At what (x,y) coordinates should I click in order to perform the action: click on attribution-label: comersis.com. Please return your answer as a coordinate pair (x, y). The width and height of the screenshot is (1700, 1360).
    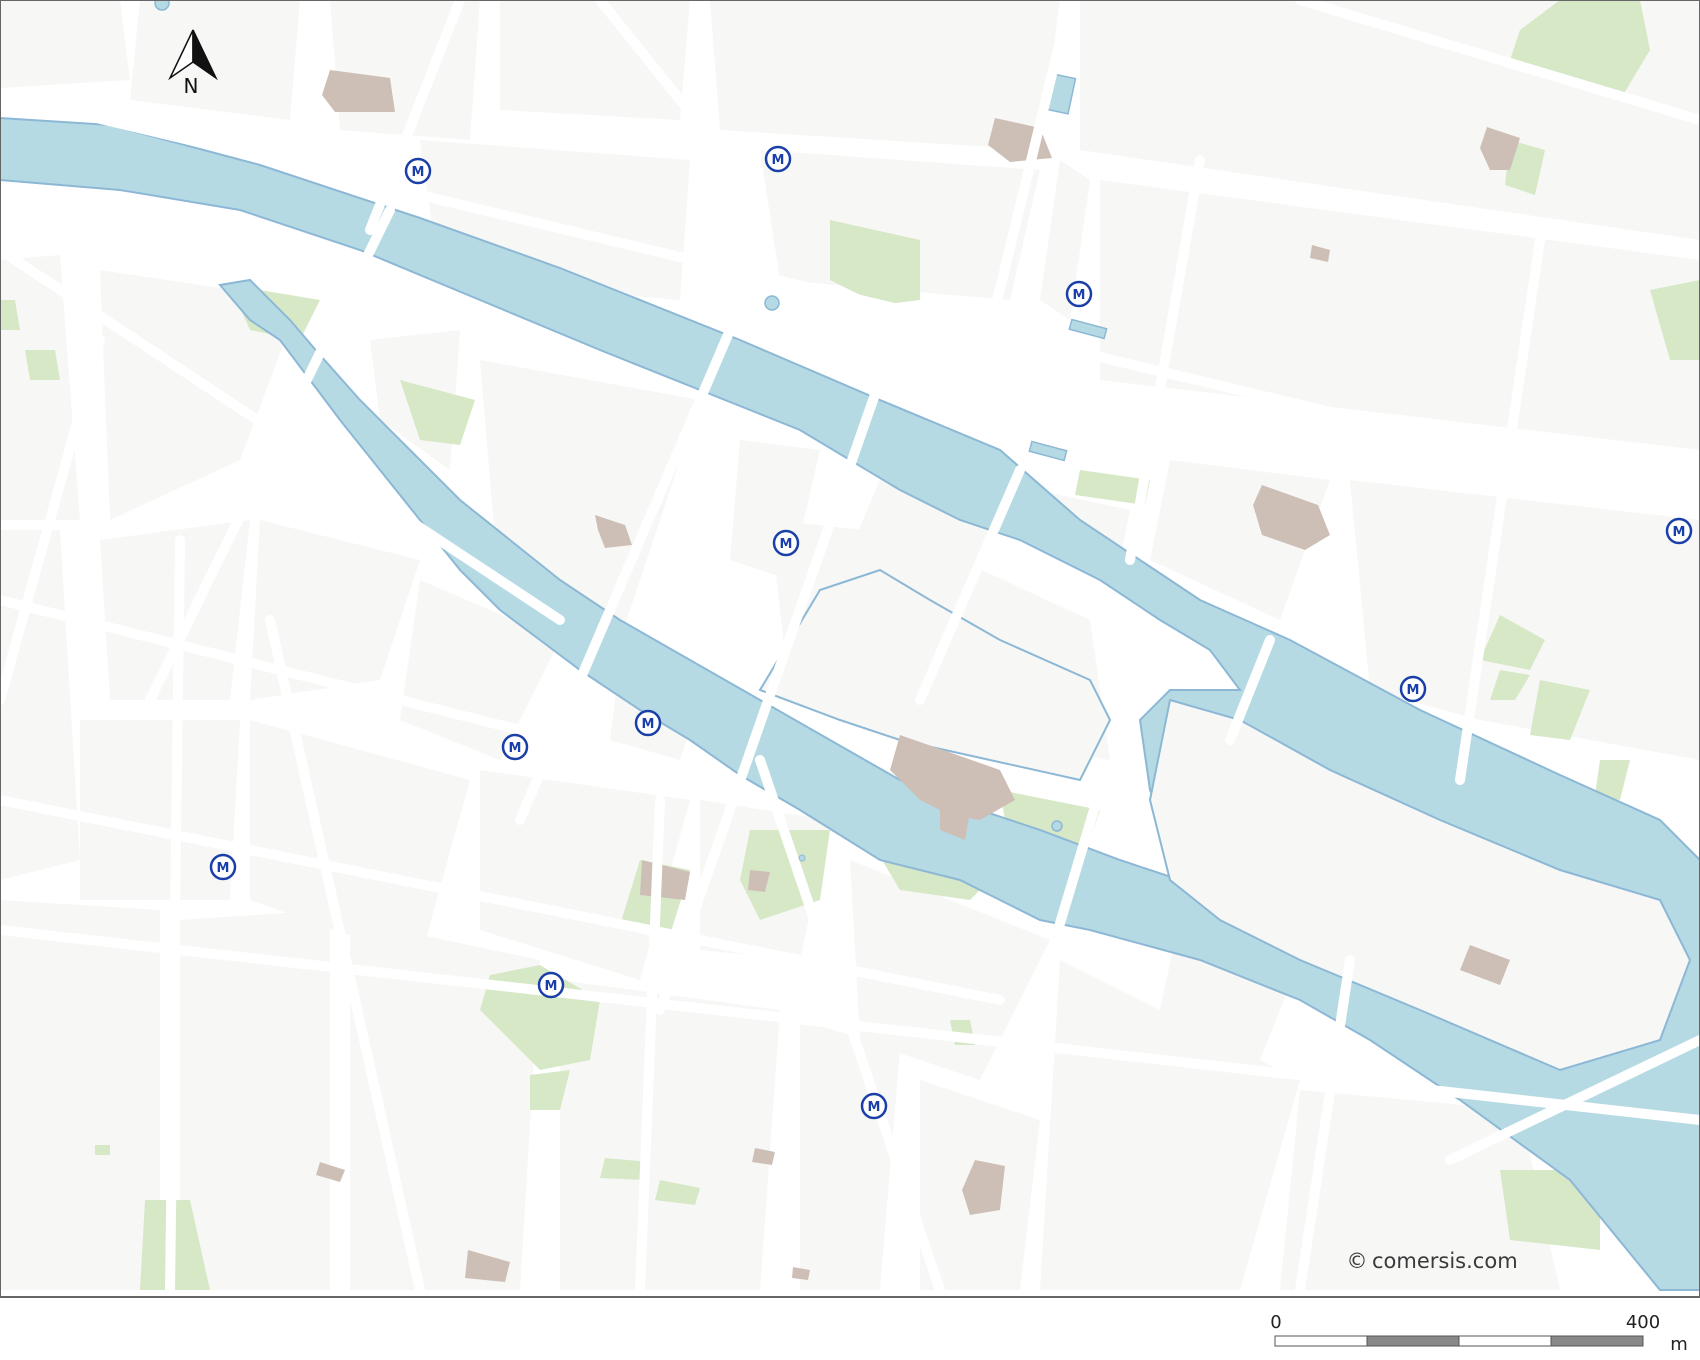
    Looking at the image, I should click on (1445, 1261).